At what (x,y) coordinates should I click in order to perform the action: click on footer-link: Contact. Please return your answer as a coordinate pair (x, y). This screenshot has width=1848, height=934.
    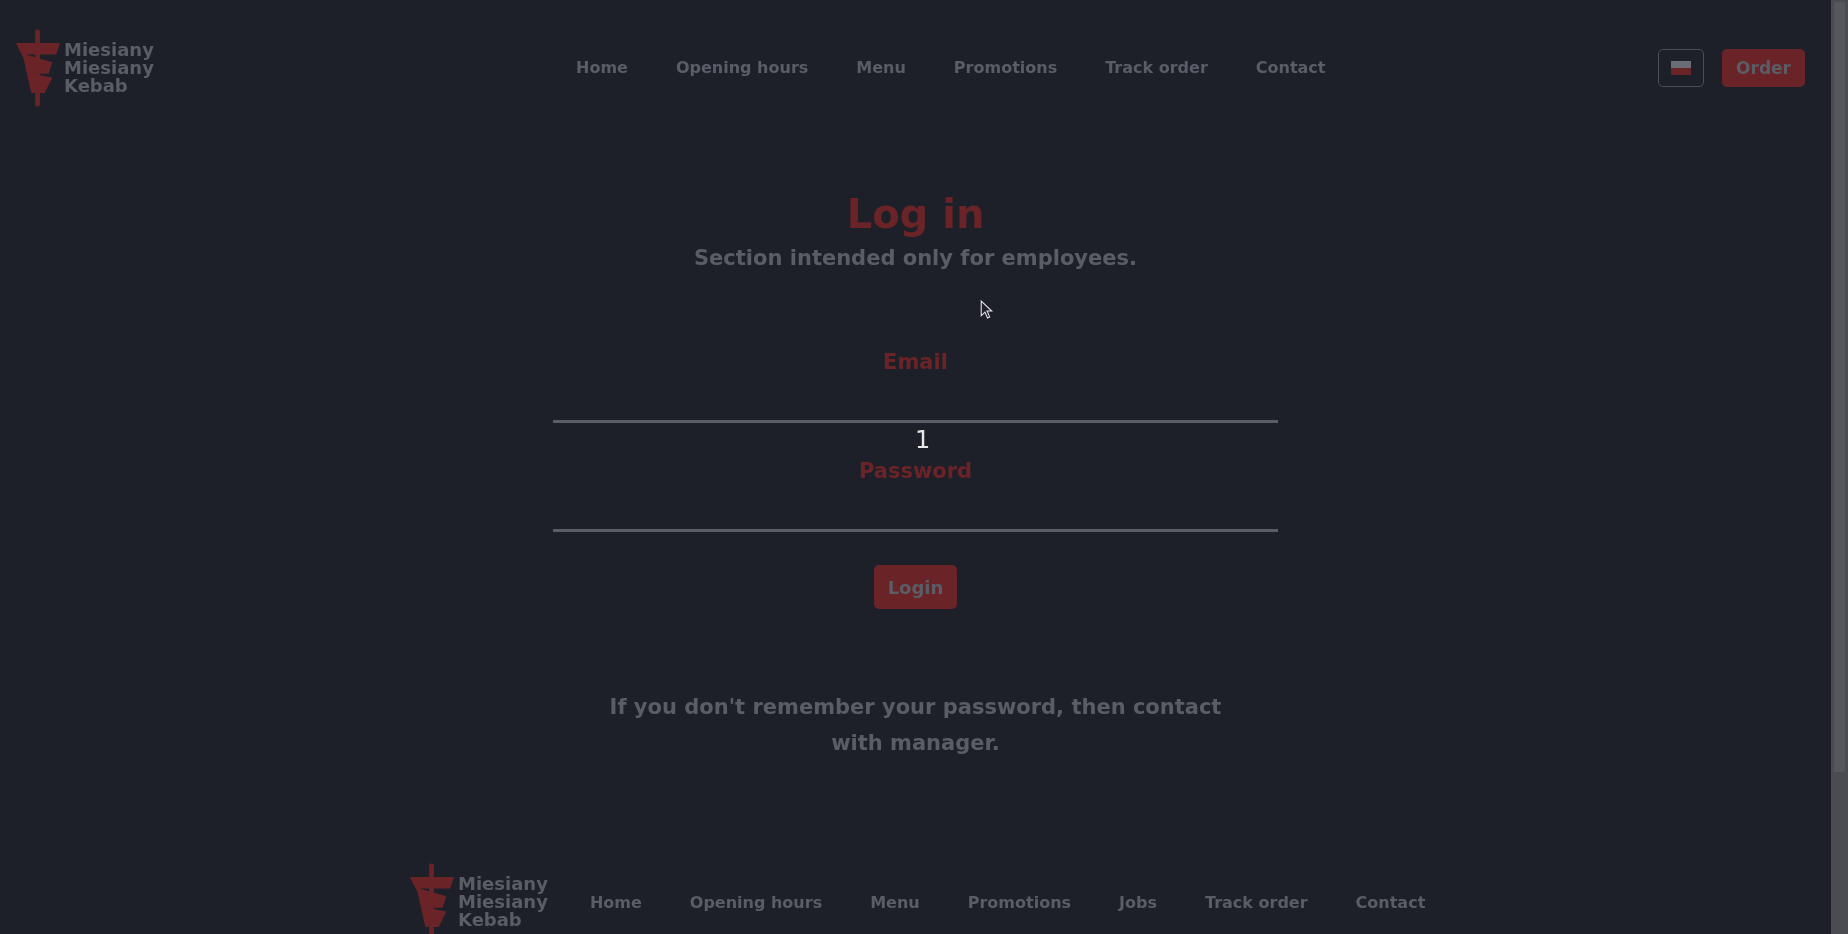
    Looking at the image, I should click on (1390, 902).